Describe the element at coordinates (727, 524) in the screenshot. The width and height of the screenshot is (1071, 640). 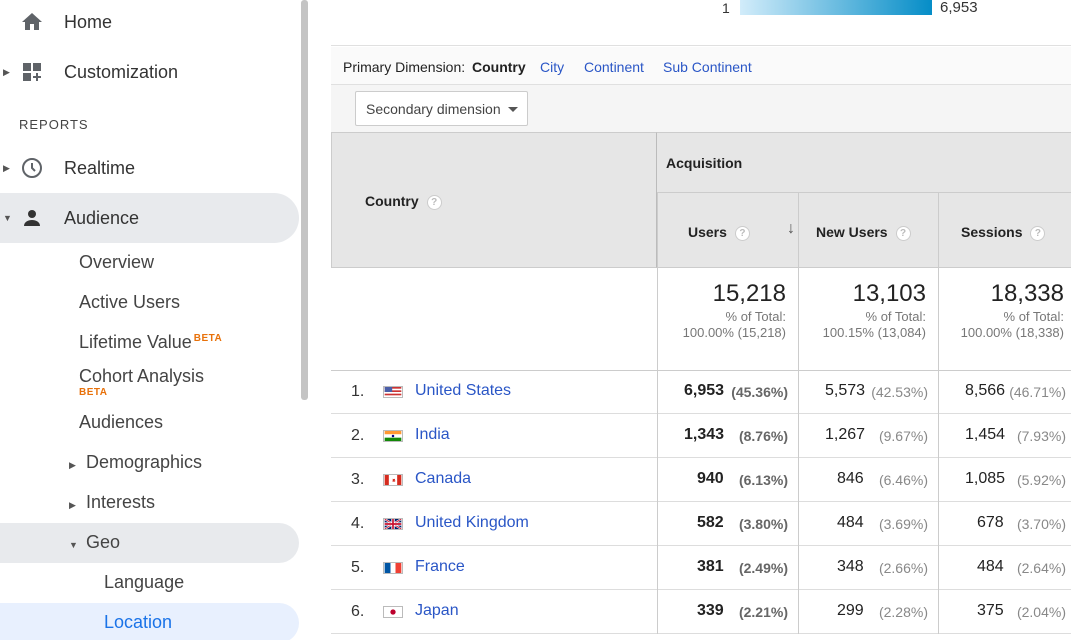
I see `users-cell: 582 (3.80%)` at that location.